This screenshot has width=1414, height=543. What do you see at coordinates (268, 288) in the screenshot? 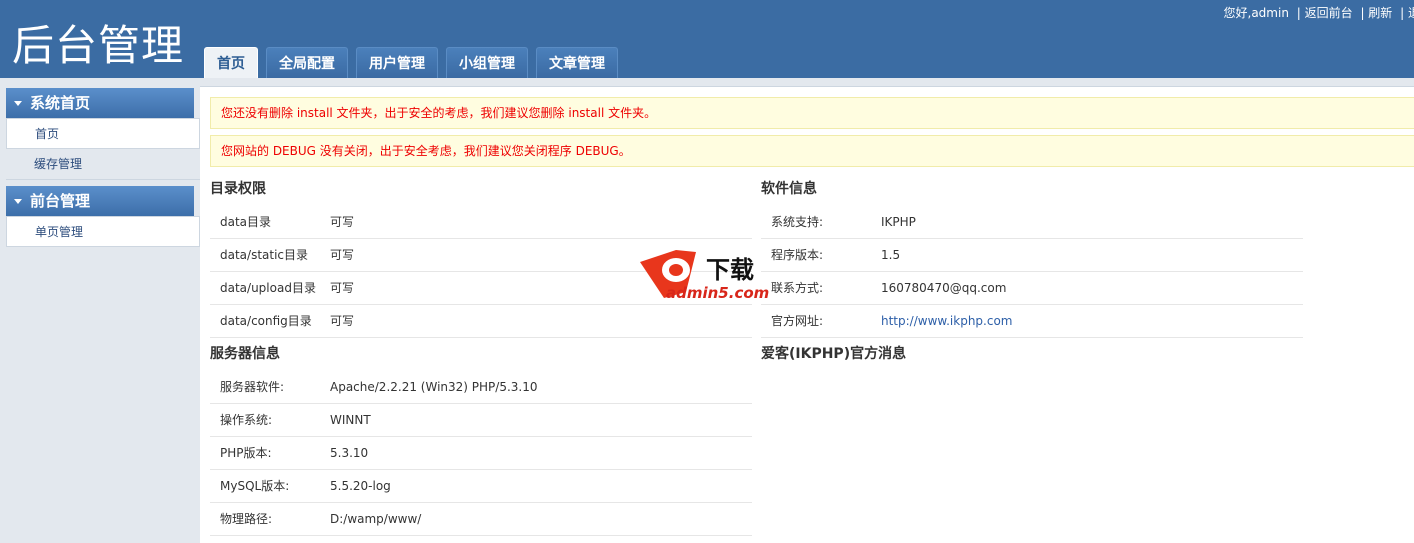
I see `row-key: data/upload目录` at bounding box center [268, 288].